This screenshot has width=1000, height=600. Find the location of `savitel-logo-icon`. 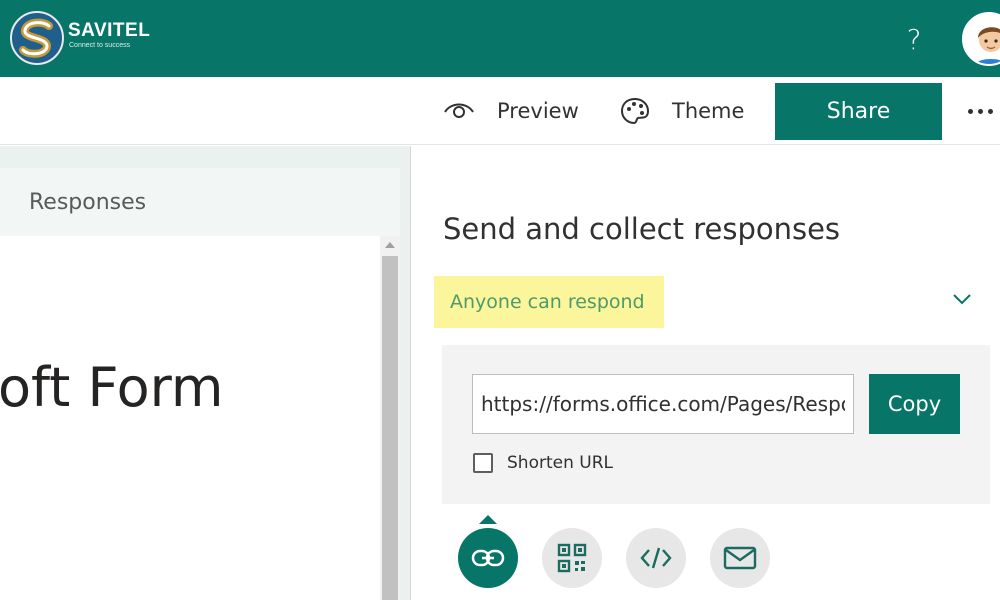

savitel-logo-icon is located at coordinates (37, 38).